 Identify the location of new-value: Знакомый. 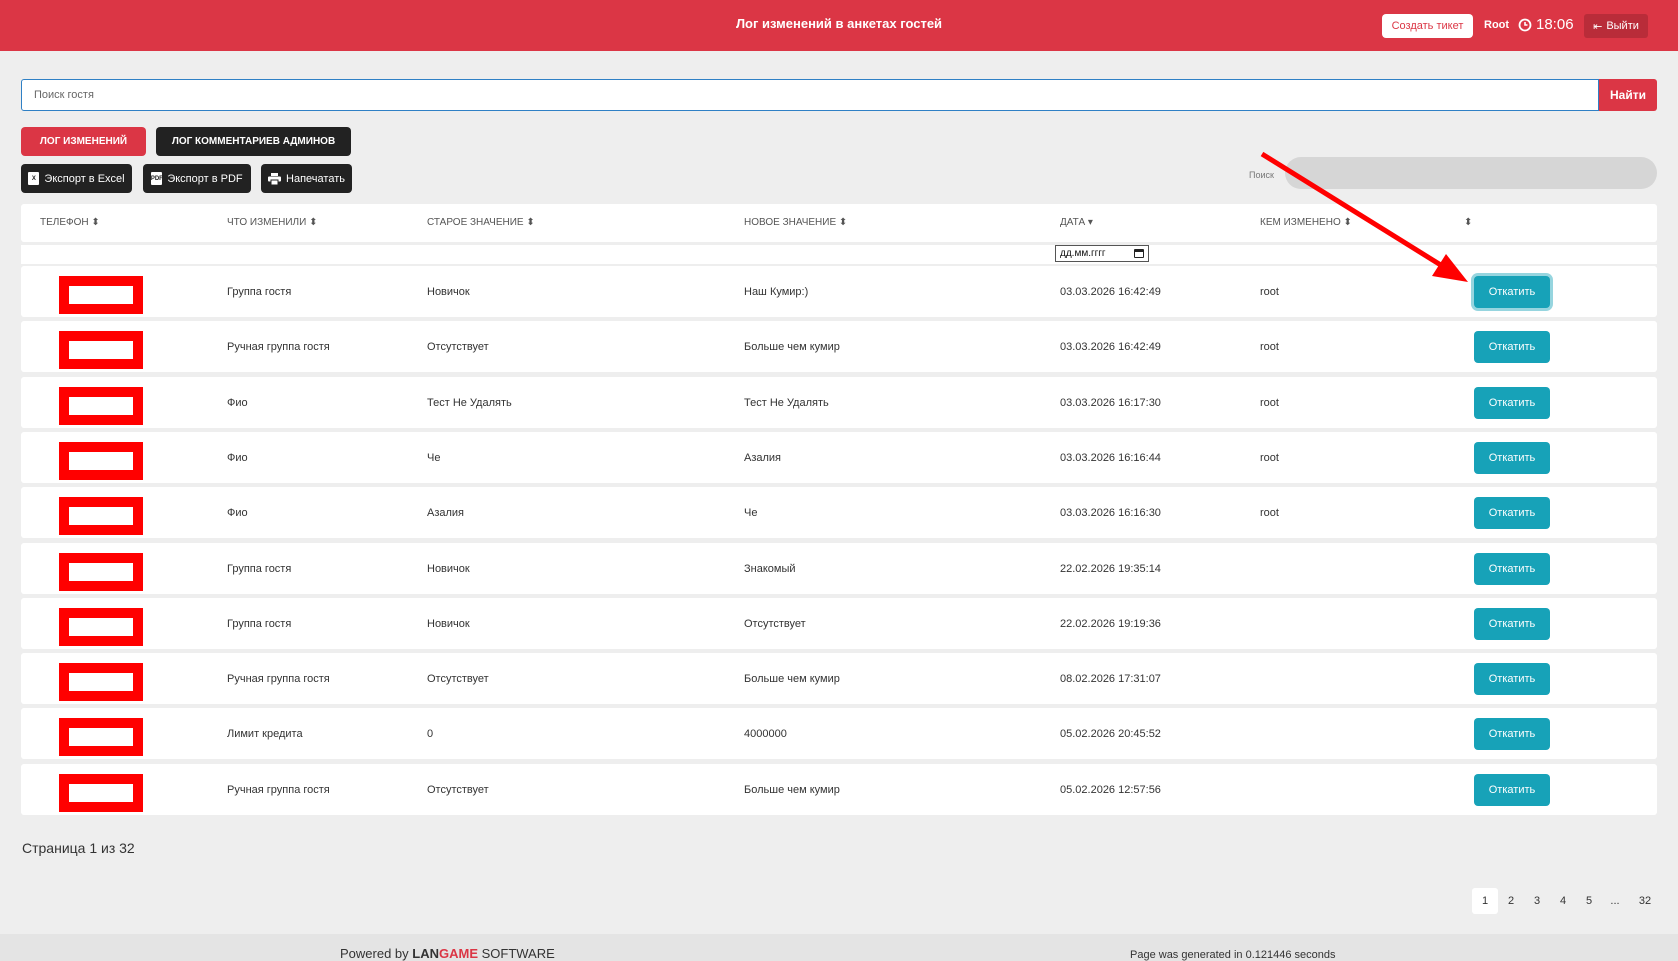
(770, 568).